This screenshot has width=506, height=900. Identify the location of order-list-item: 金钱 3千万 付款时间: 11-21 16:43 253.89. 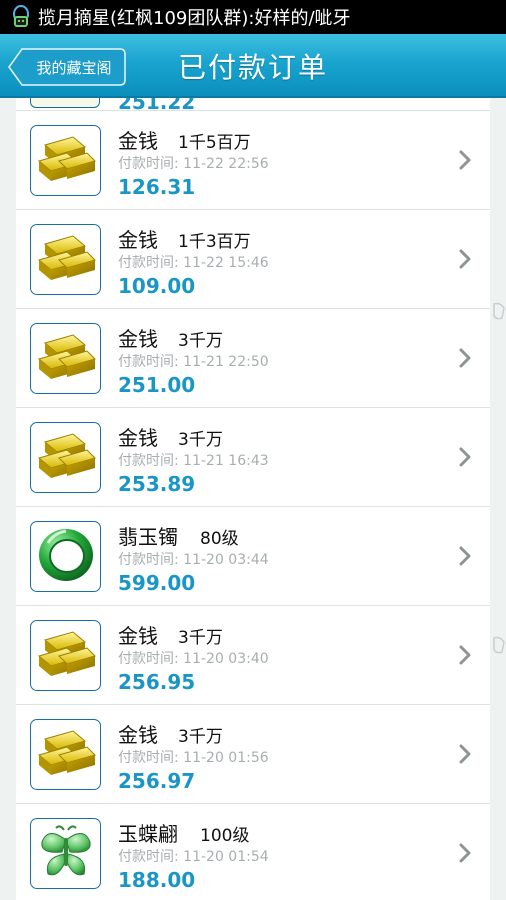
(253, 457).